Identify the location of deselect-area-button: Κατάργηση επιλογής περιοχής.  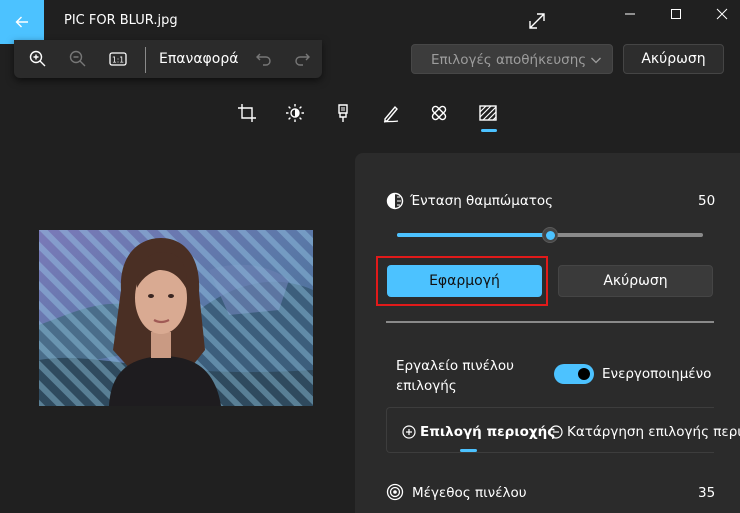
(644, 432).